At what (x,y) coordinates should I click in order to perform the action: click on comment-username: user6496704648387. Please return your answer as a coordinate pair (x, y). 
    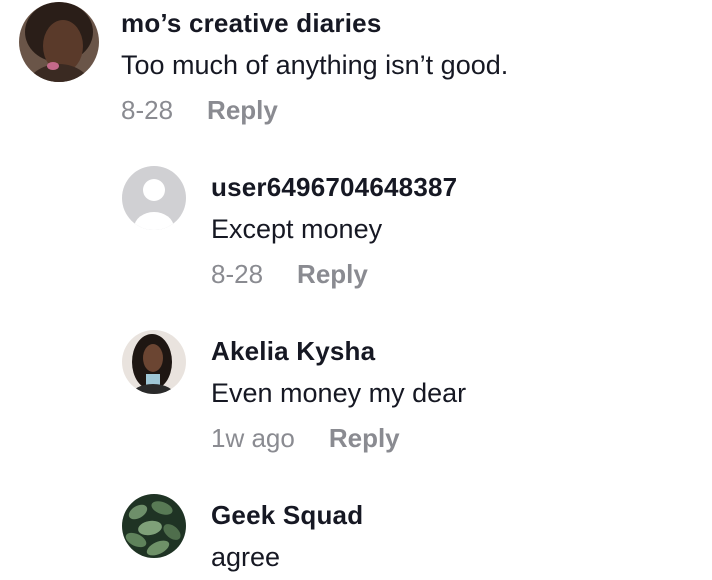
    Looking at the image, I should click on (334, 187).